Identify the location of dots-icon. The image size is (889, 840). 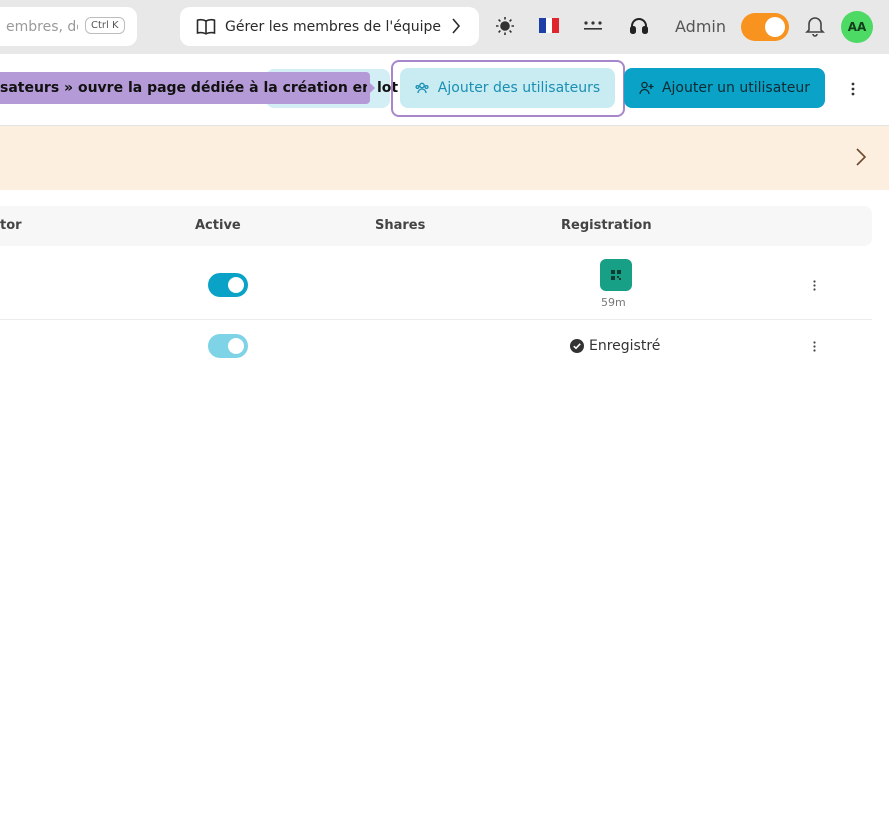
(593, 25).